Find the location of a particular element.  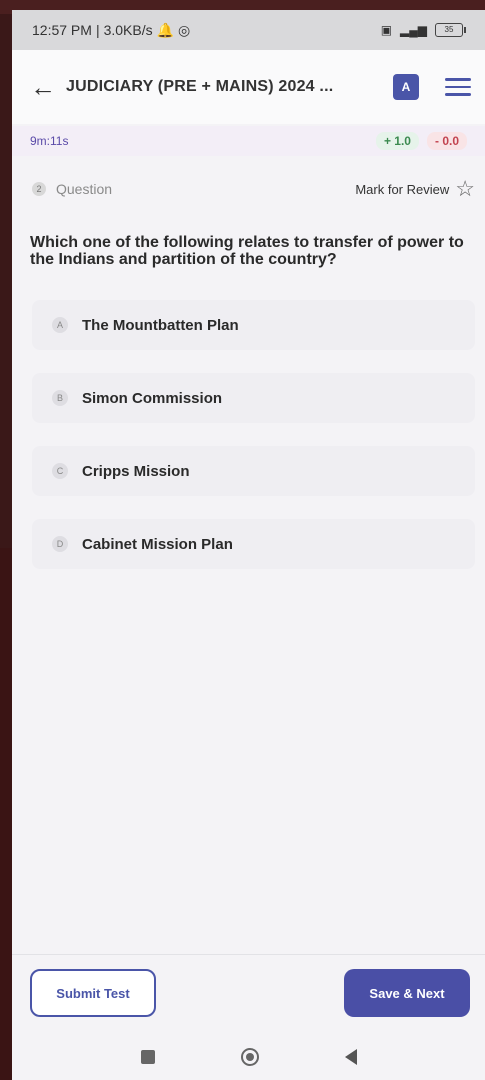

whatsapp-icon: ◎ is located at coordinates (184, 29).